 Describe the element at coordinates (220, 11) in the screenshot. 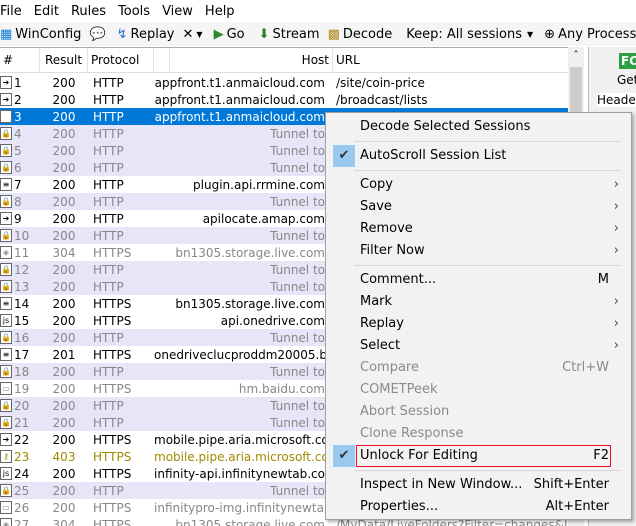

I see `menu-help: Help` at that location.